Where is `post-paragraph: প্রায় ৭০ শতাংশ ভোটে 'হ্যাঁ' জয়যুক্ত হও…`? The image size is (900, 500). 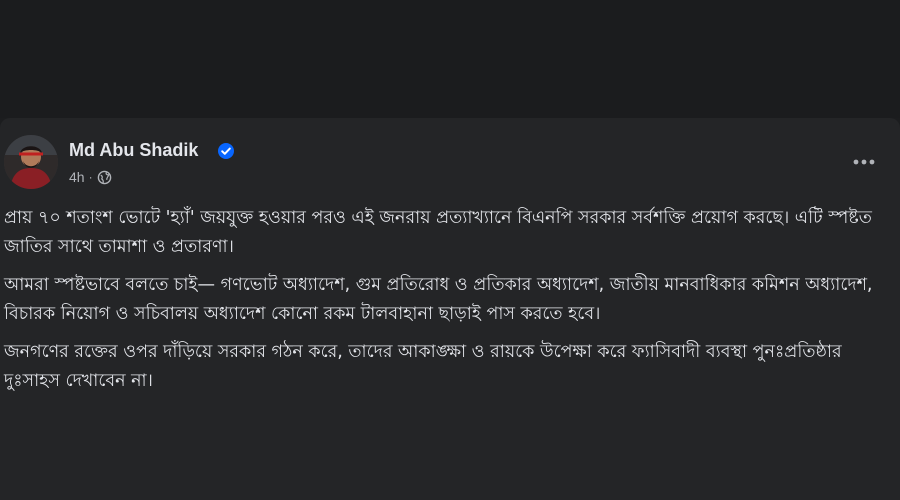
post-paragraph: প্রায় ৭০ শতাংশ ভোটে 'হ্যাঁ' জয়যুক্ত হও… is located at coordinates (438, 232).